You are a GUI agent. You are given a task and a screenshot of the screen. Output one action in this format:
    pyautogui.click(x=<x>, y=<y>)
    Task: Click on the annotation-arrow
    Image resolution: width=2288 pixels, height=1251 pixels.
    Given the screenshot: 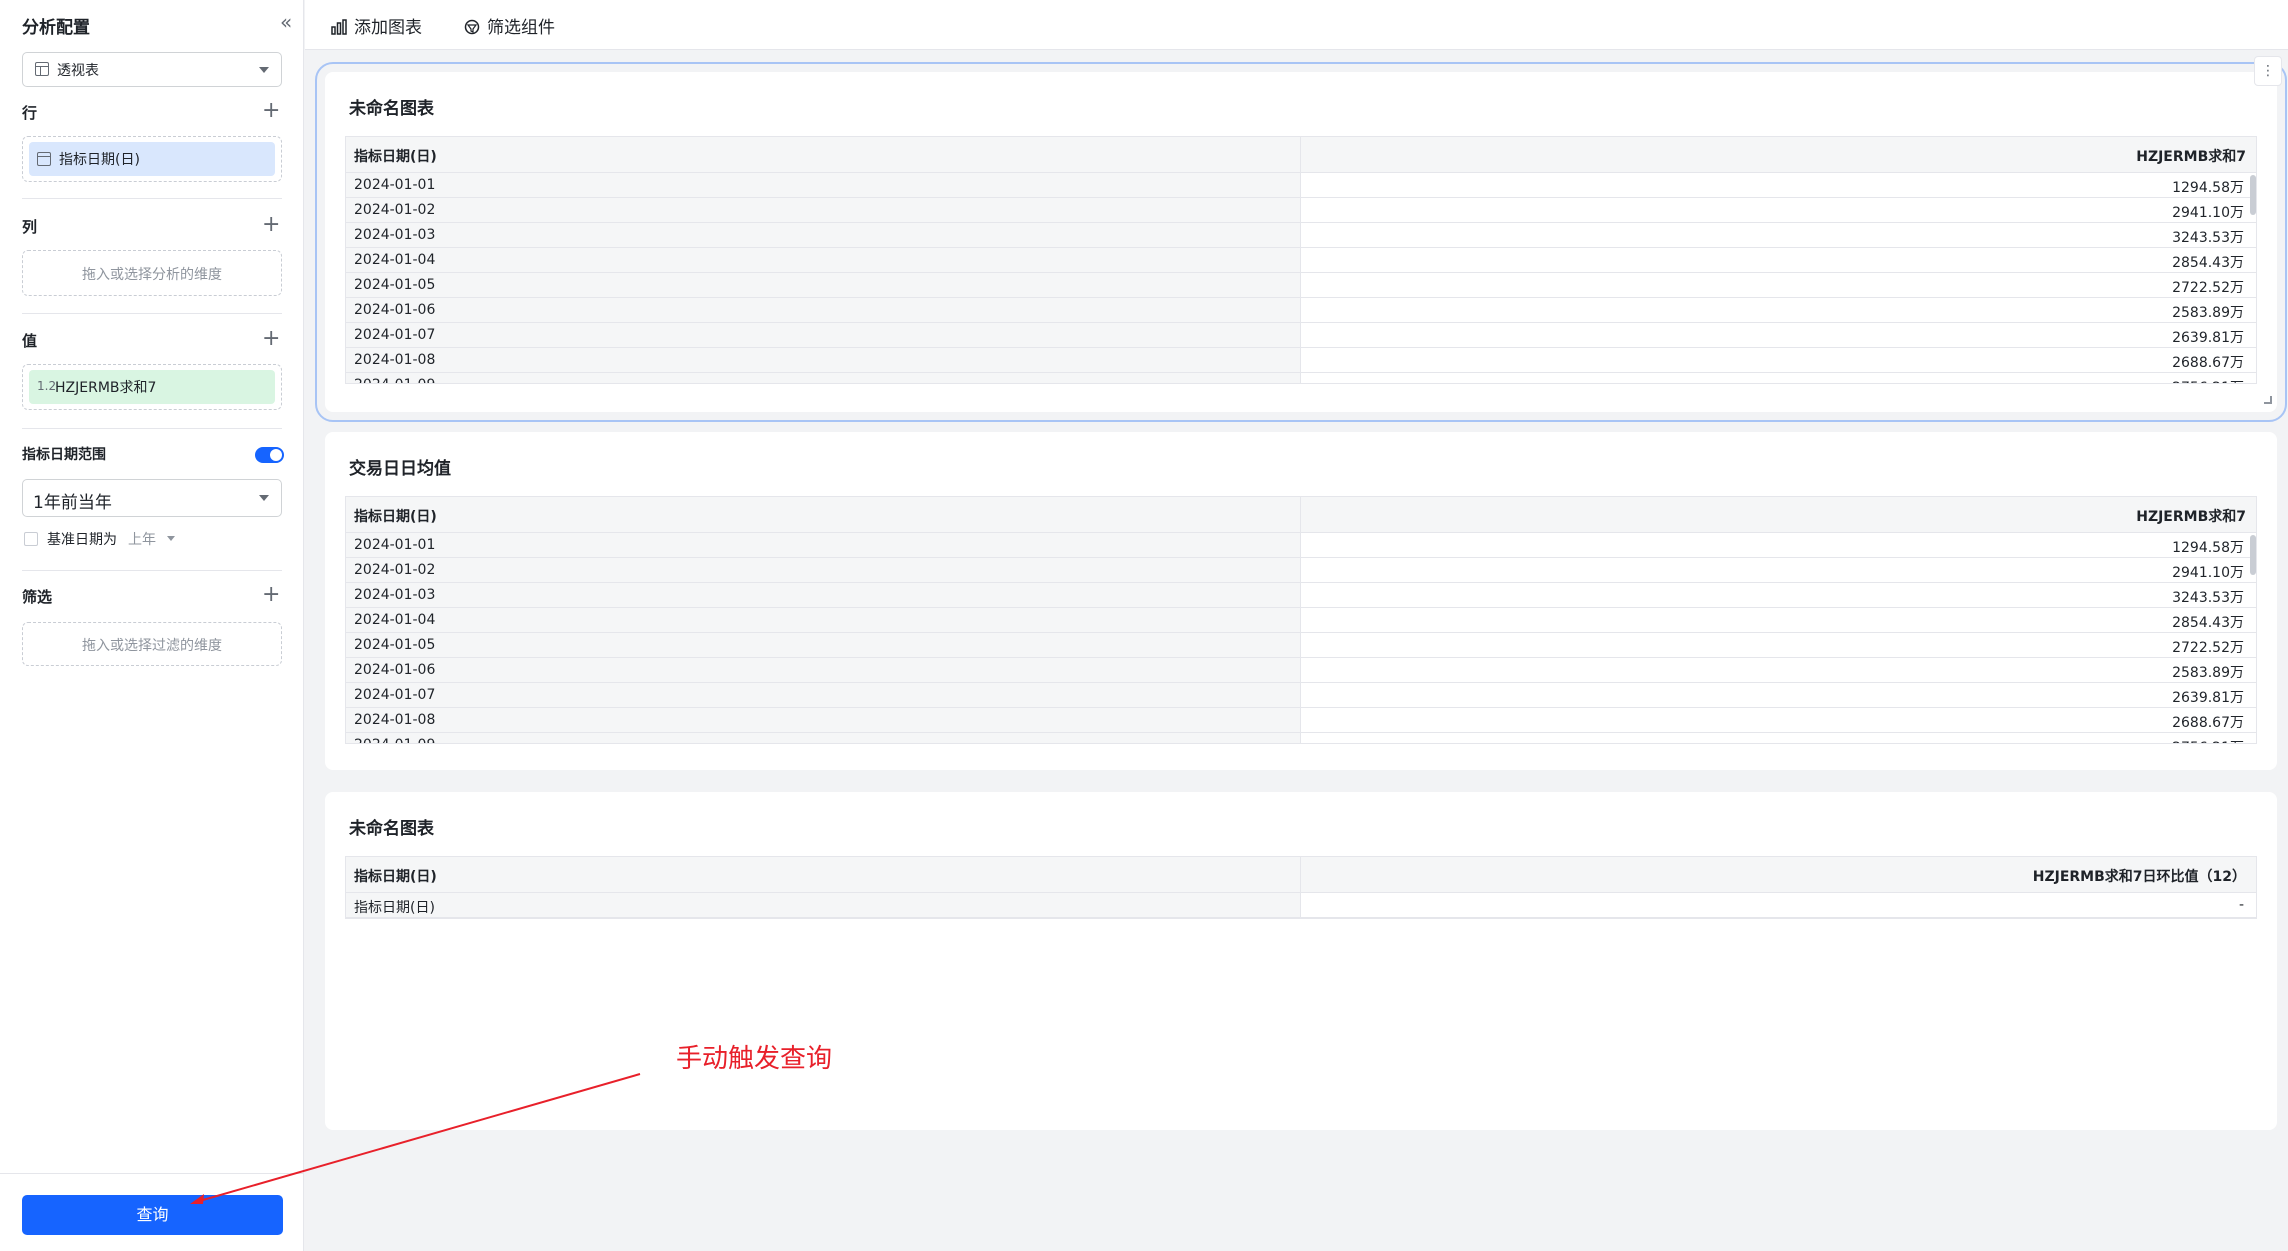 What is the action you would take?
    pyautogui.click(x=415, y=1138)
    